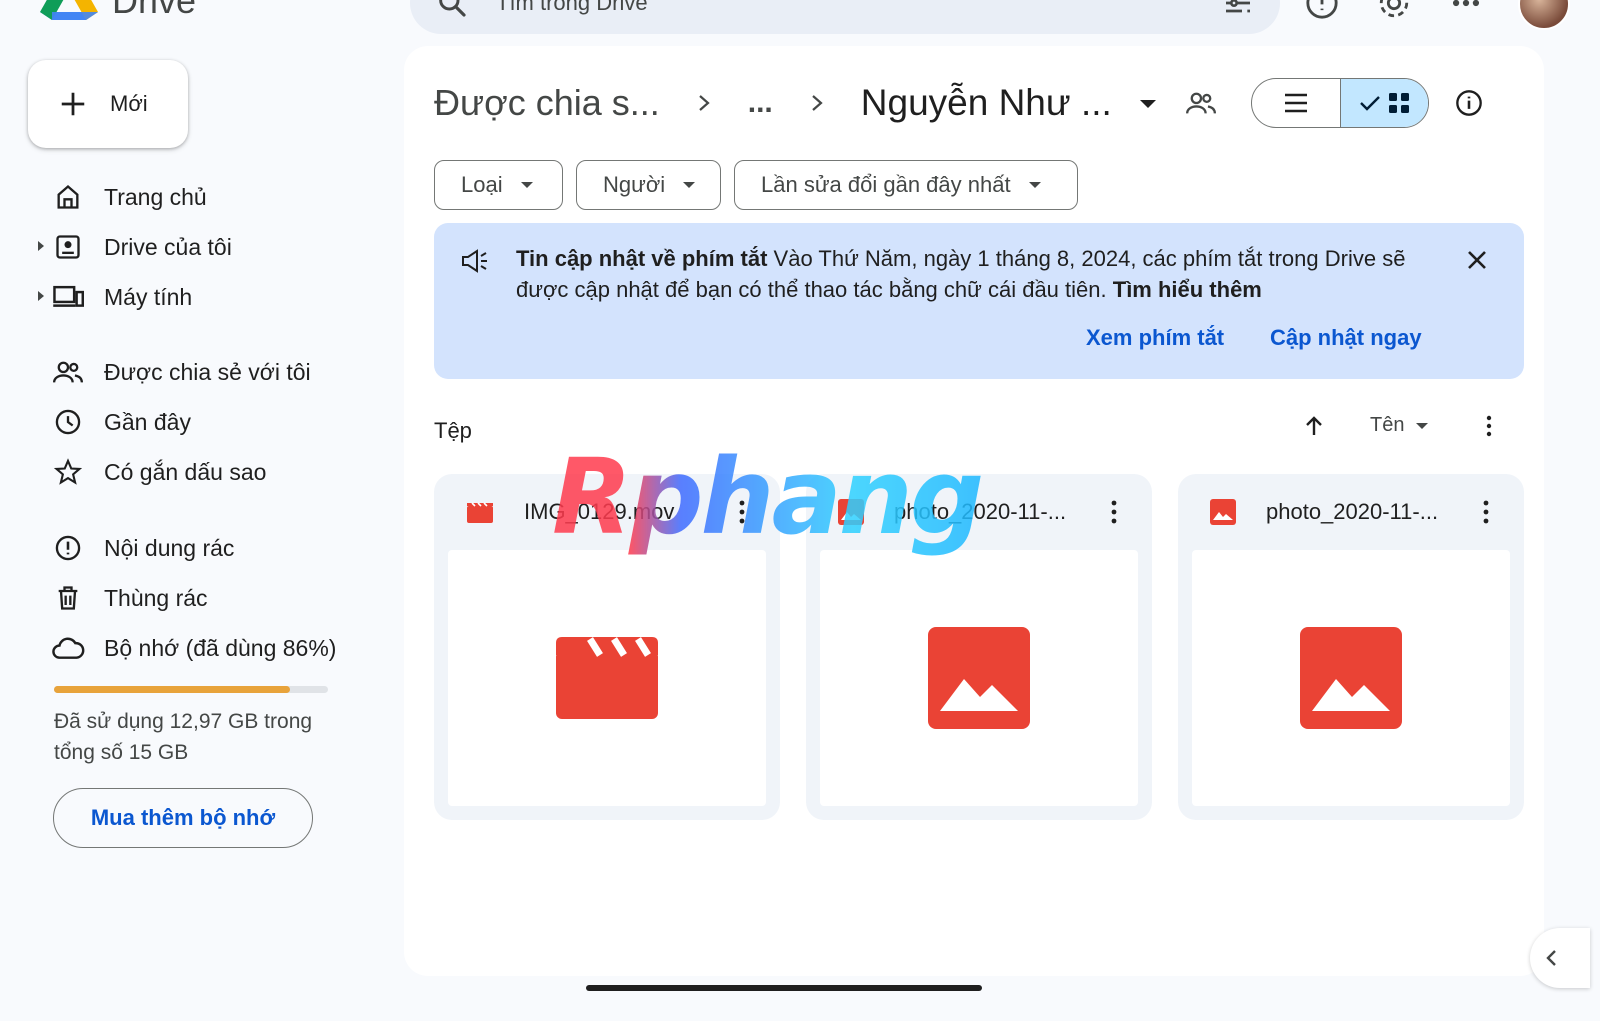  What do you see at coordinates (154, 10) in the screenshot?
I see `app-name: Drive` at bounding box center [154, 10].